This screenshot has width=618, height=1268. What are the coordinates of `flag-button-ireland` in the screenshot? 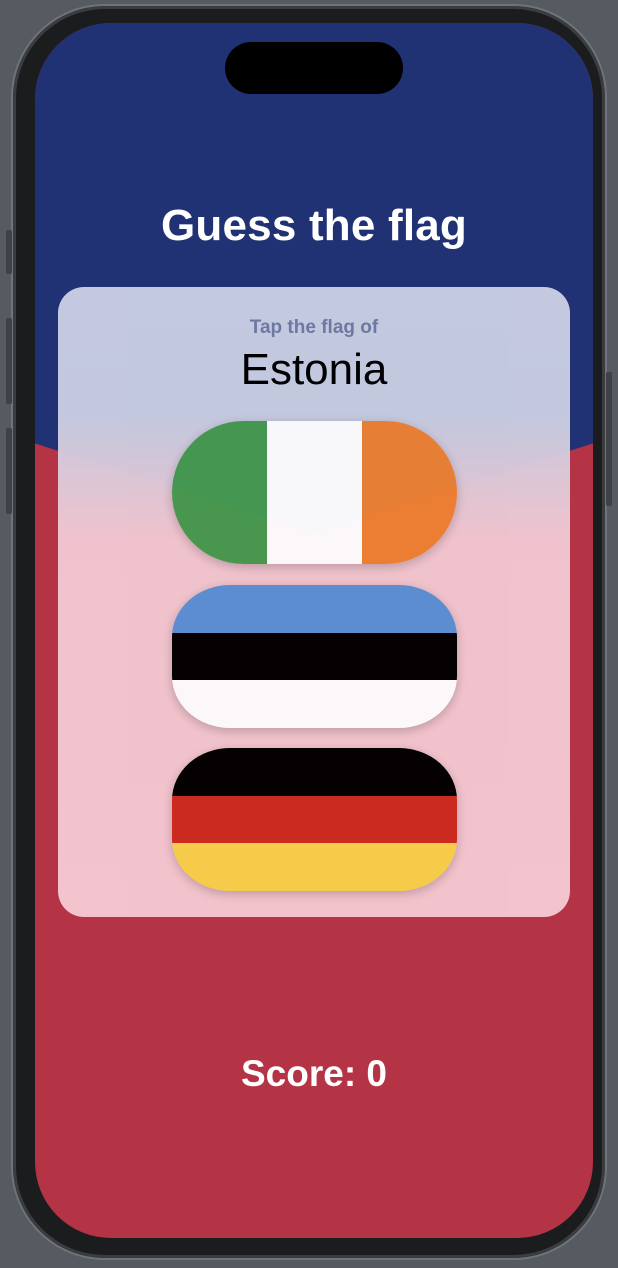 It's located at (314, 492).